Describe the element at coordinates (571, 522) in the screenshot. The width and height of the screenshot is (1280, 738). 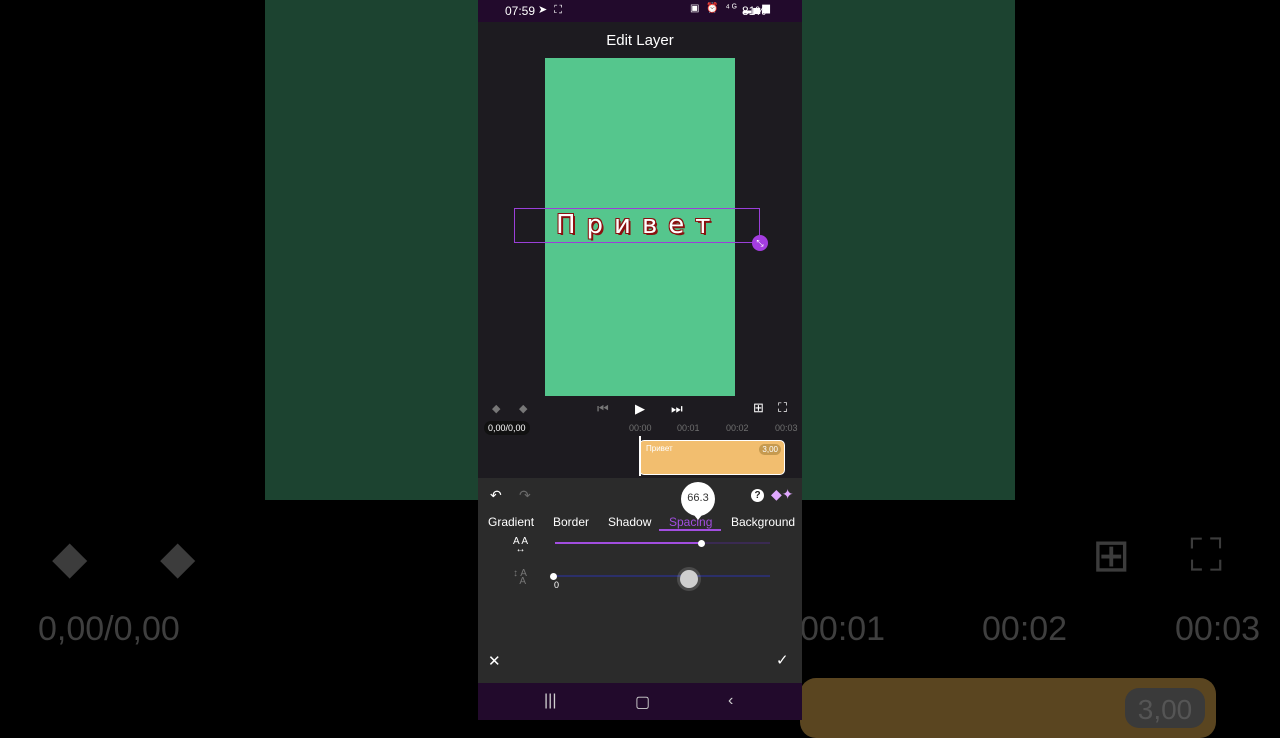
I see `tab-border: Border` at that location.